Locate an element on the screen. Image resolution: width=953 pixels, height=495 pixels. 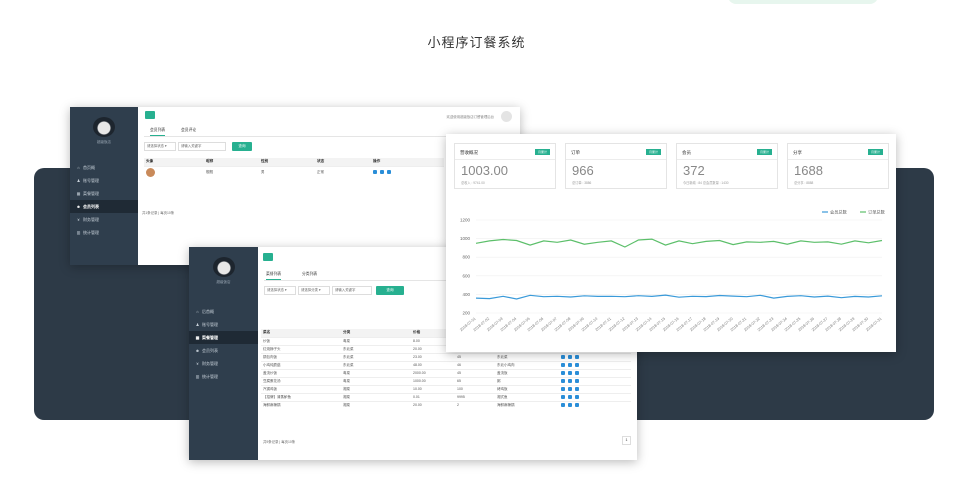
sidebar-item-0: ⌂ 后首概 is located at coordinates (223, 311).